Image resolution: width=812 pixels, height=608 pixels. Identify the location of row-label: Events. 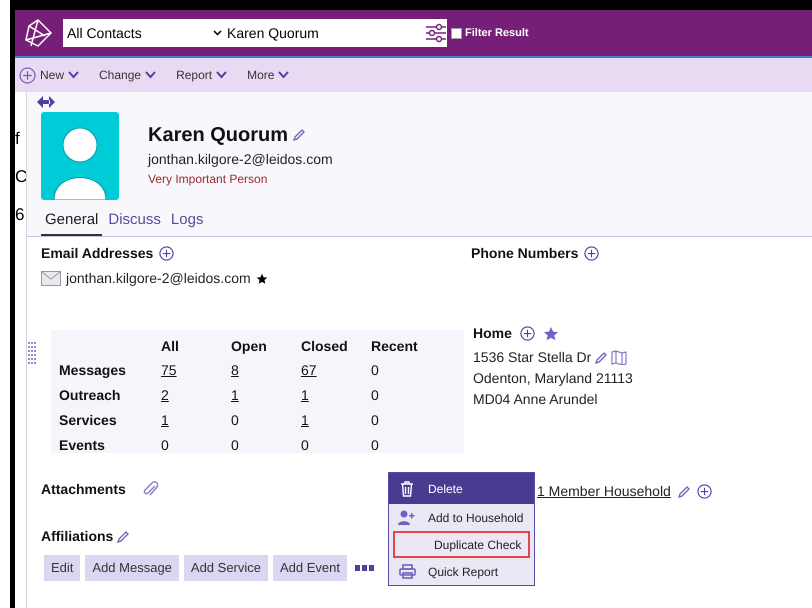
(82, 445).